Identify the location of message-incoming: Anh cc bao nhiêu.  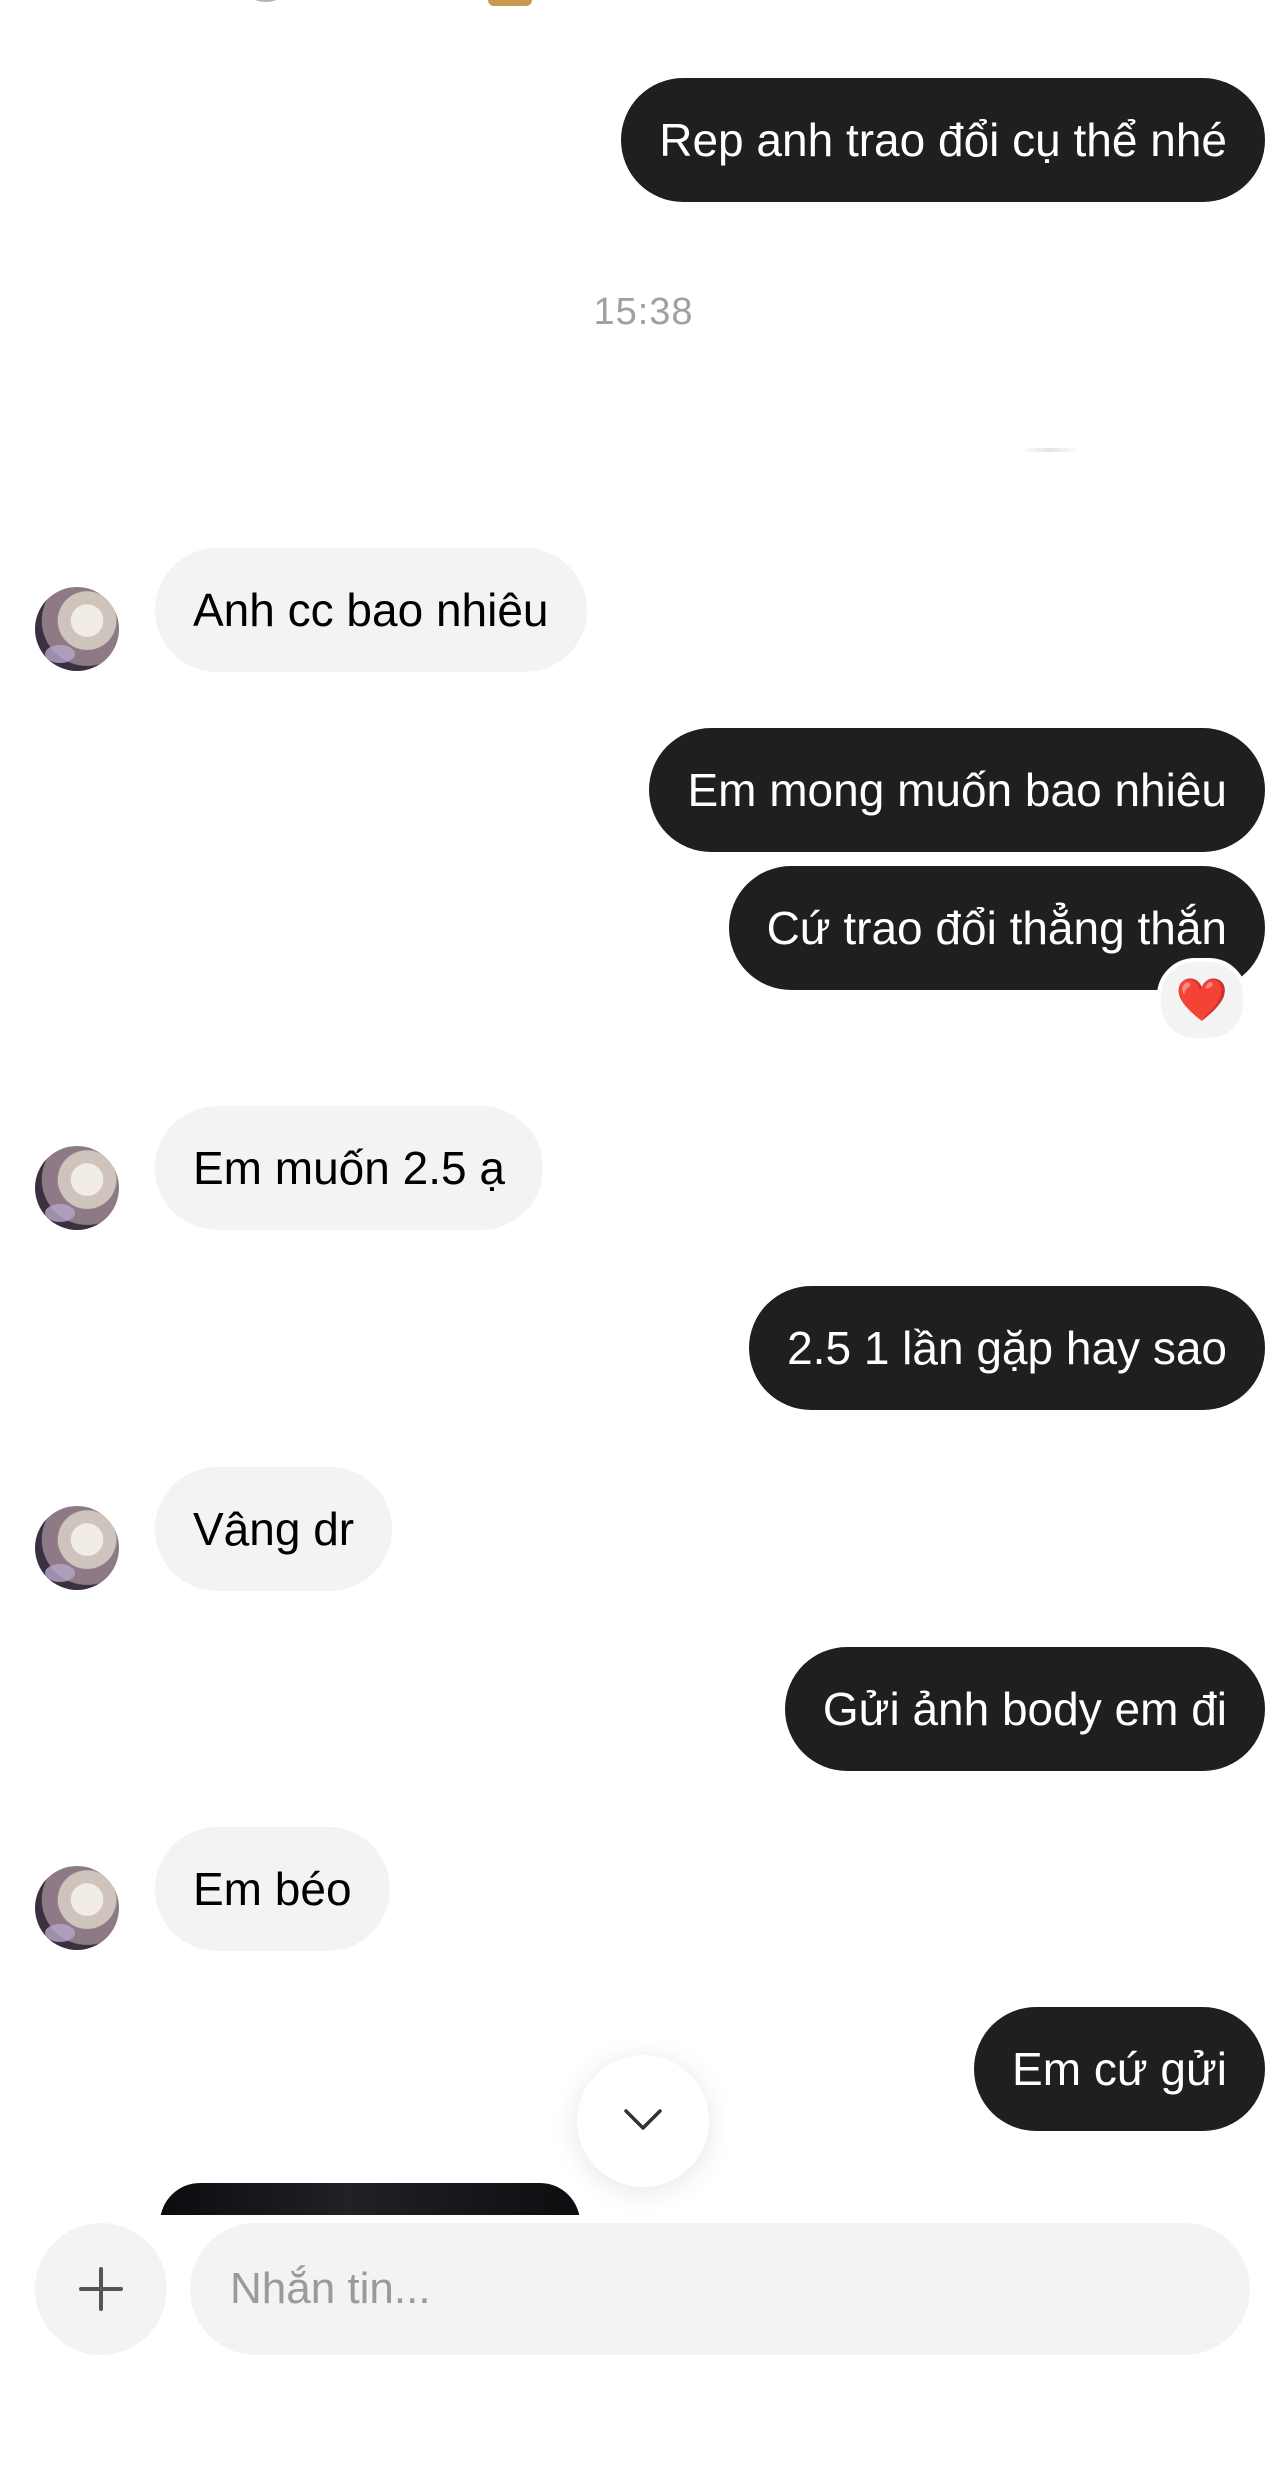
(371, 610).